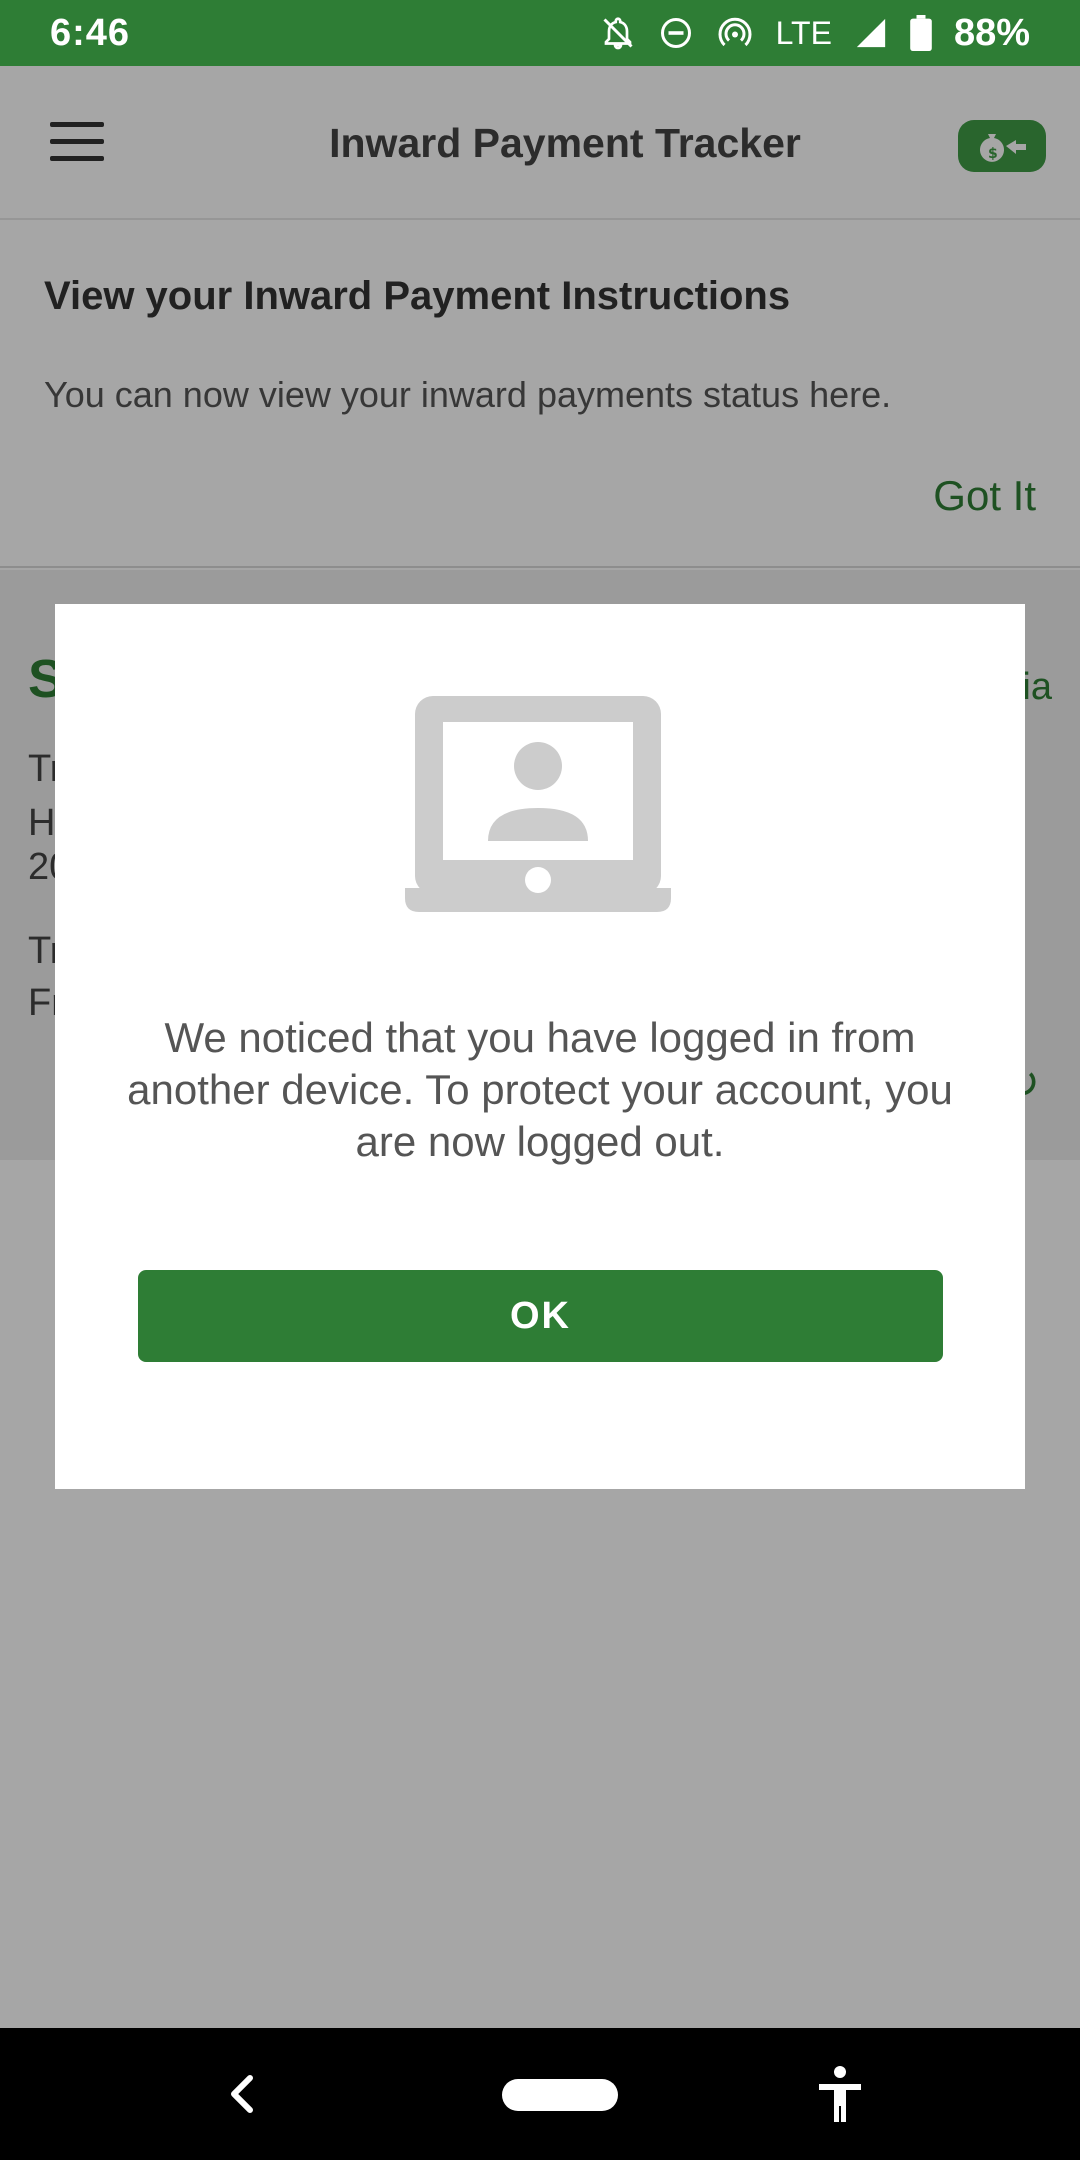 The image size is (1080, 2160). I want to click on navigation-bar, so click(540, 2094).